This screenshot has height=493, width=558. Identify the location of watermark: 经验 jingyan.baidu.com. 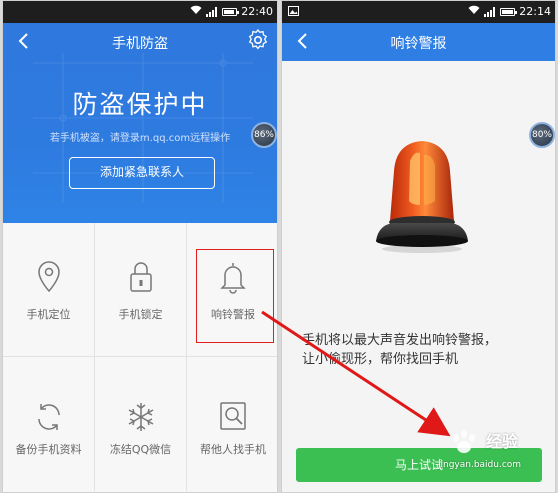
(497, 453).